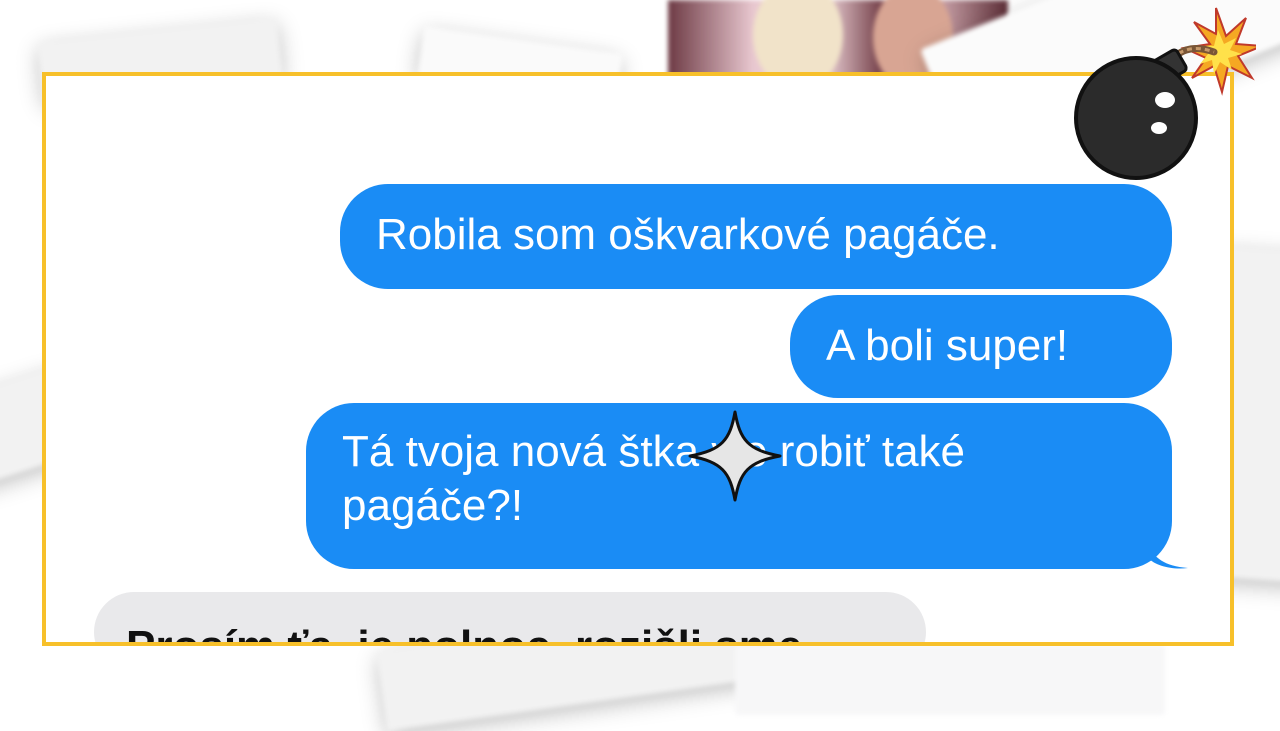  Describe the element at coordinates (1168, 556) in the screenshot. I see `bubble-tail-icon` at that location.